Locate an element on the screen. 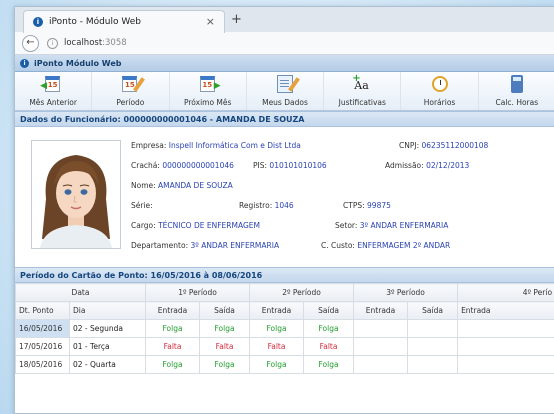 Image resolution: width=554 pixels, height=414 pixels. column-header-in-1: Entrada is located at coordinates (173, 310).